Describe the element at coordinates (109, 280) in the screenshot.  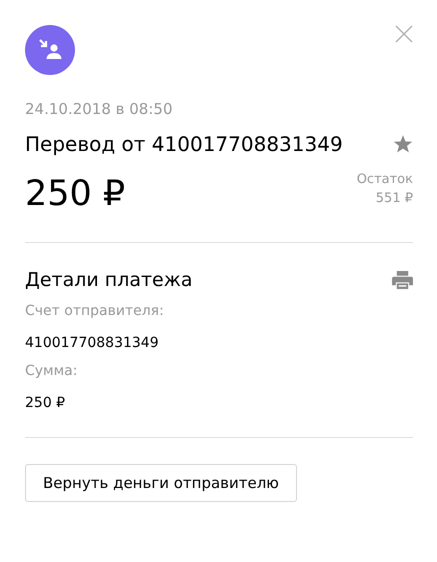
I see `section-heading: Детали платежа` at that location.